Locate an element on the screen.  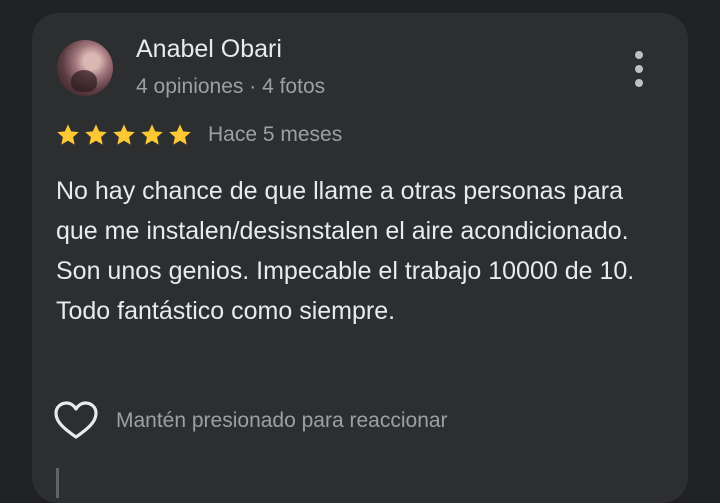
more-options-button is located at coordinates (639, 69).